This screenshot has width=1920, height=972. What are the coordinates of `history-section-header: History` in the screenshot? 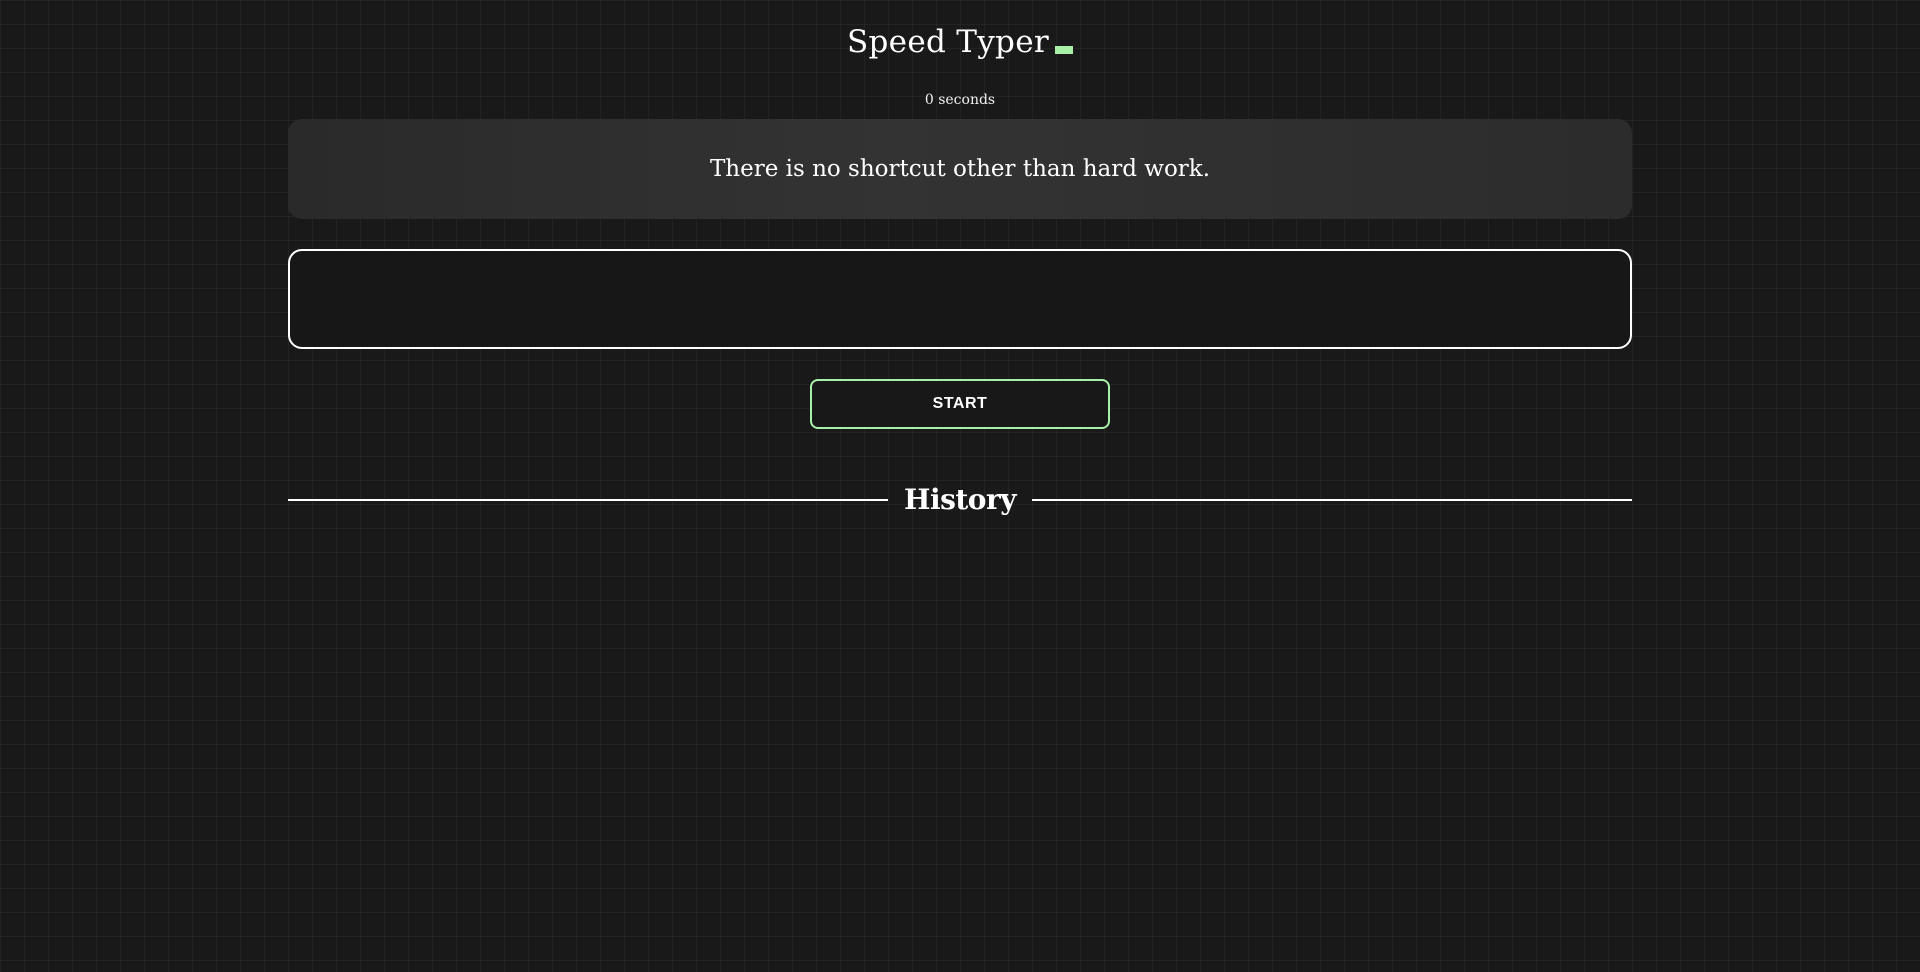 It's located at (960, 500).